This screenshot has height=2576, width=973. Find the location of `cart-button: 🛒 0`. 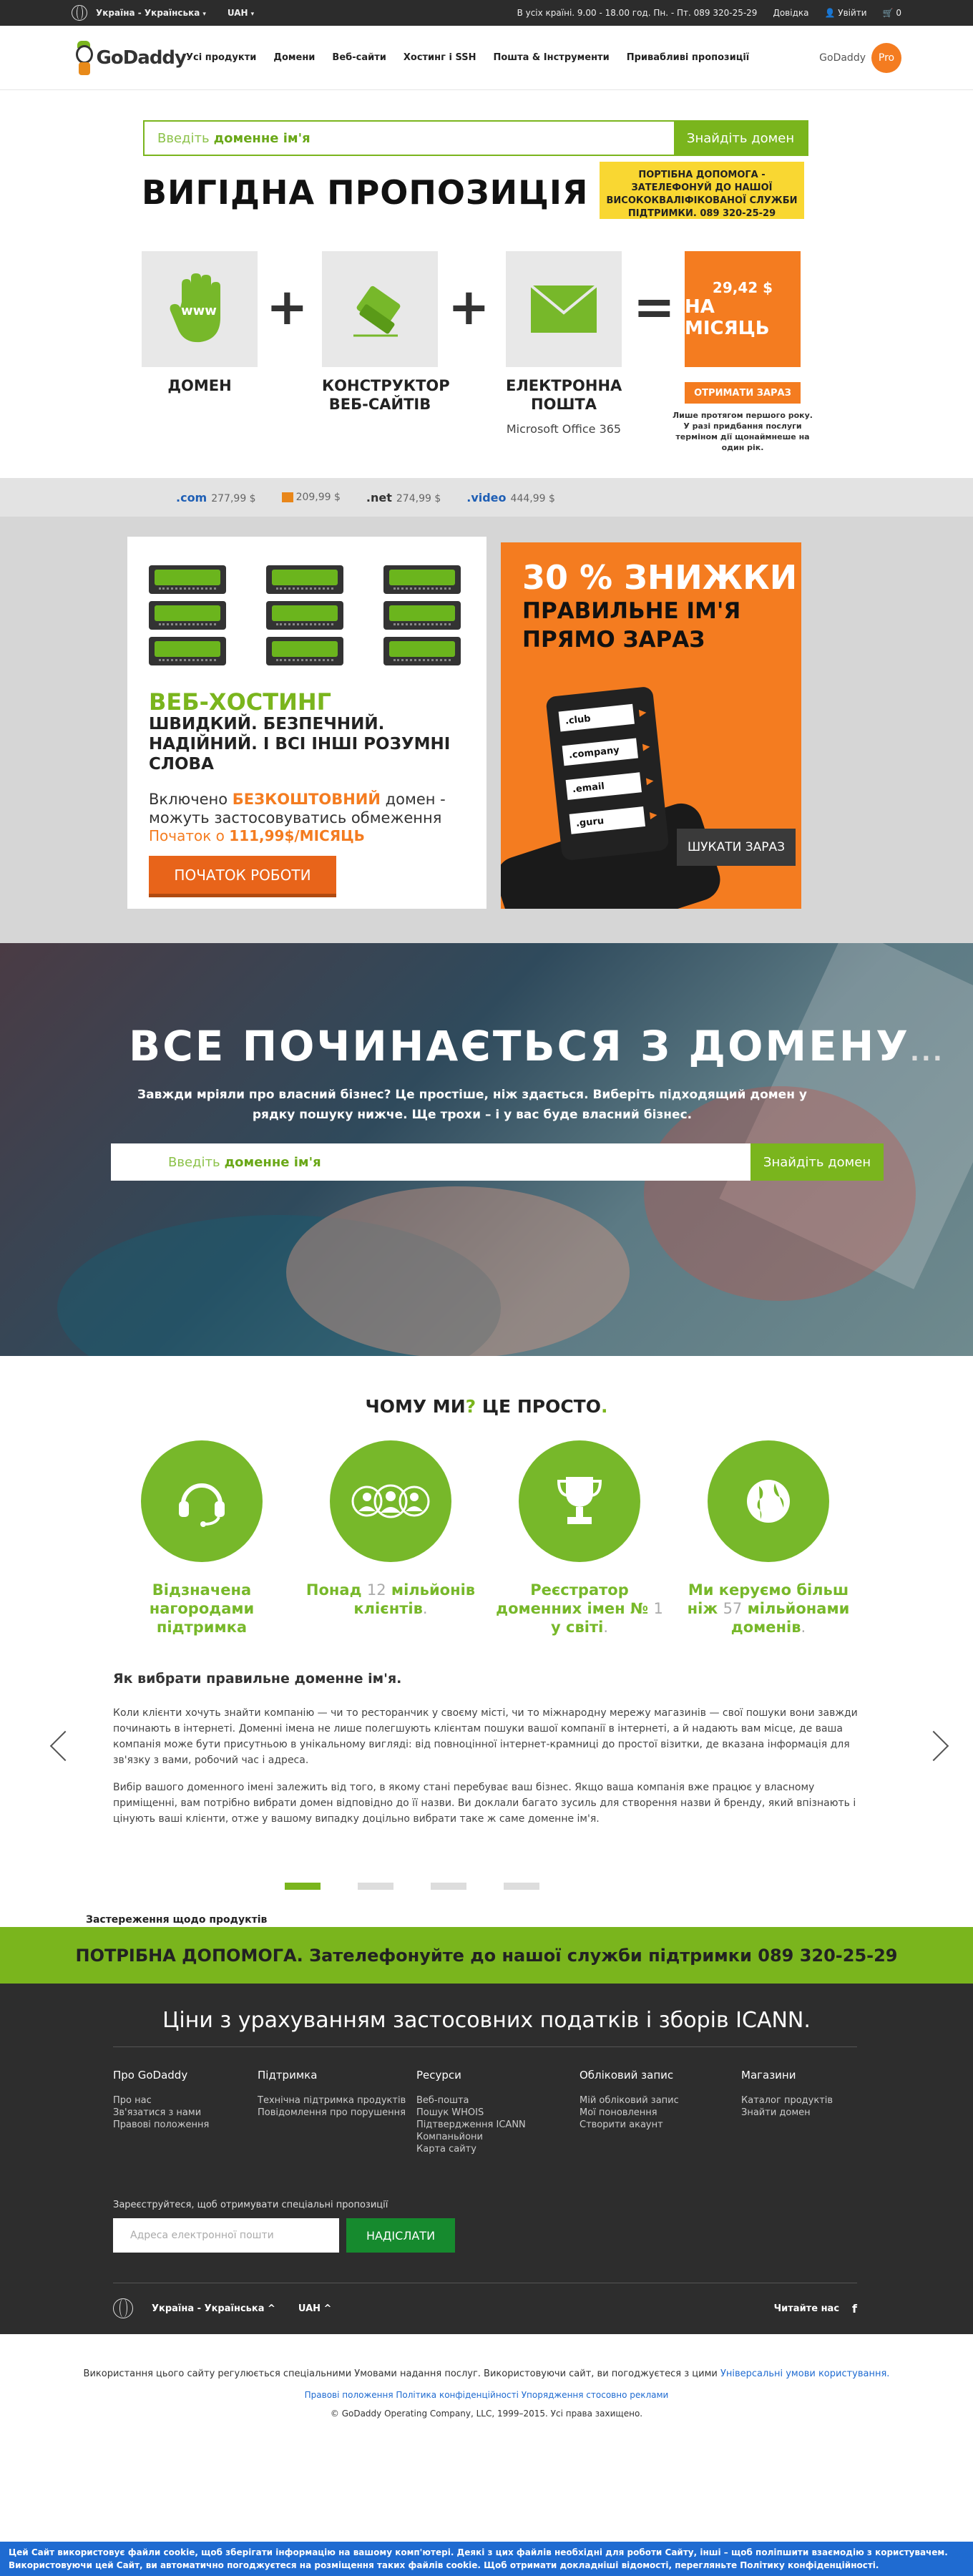

cart-button: 🛒 0 is located at coordinates (892, 13).